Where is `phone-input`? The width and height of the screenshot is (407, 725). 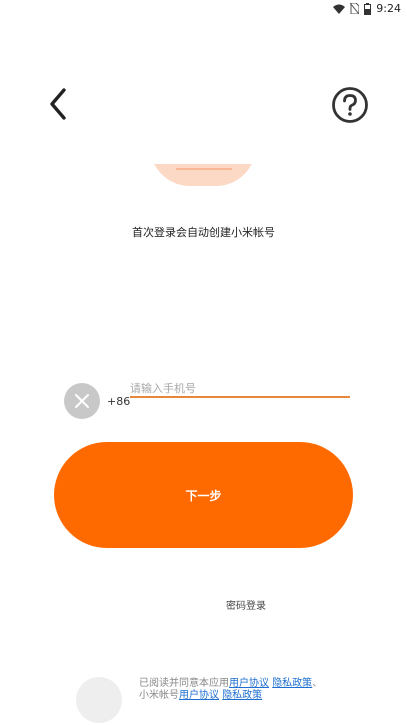 phone-input is located at coordinates (240, 389).